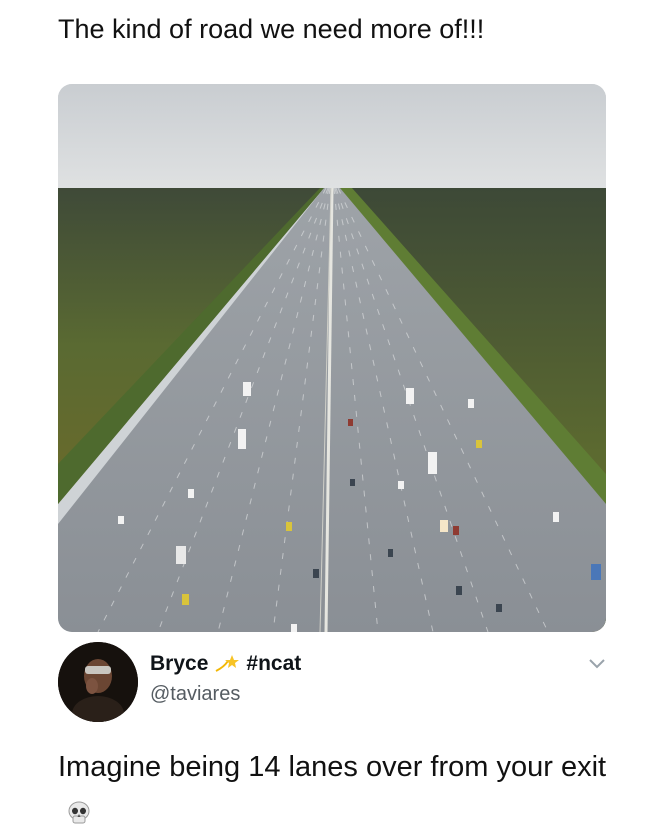 This screenshot has height=840, width=665. I want to click on avatar, so click(98, 682).